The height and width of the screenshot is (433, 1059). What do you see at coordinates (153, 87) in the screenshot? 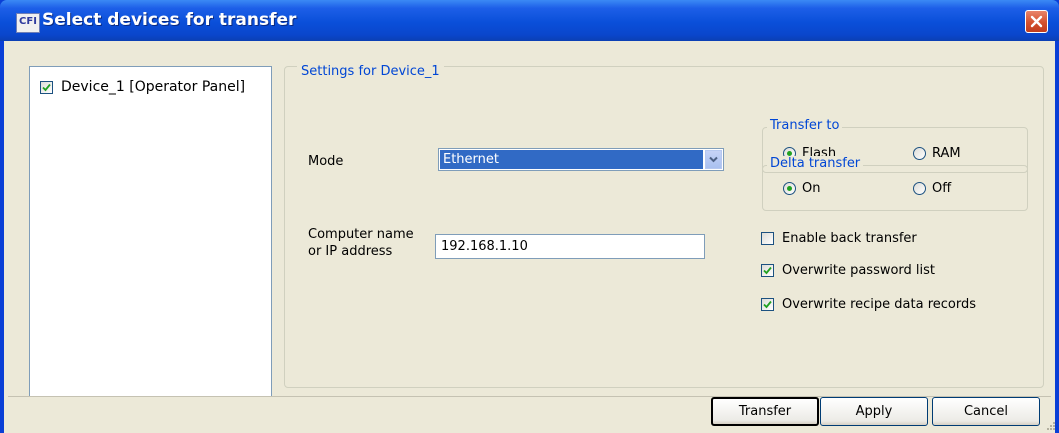
I see `device-label: Device_1 [Operator Panel]` at bounding box center [153, 87].